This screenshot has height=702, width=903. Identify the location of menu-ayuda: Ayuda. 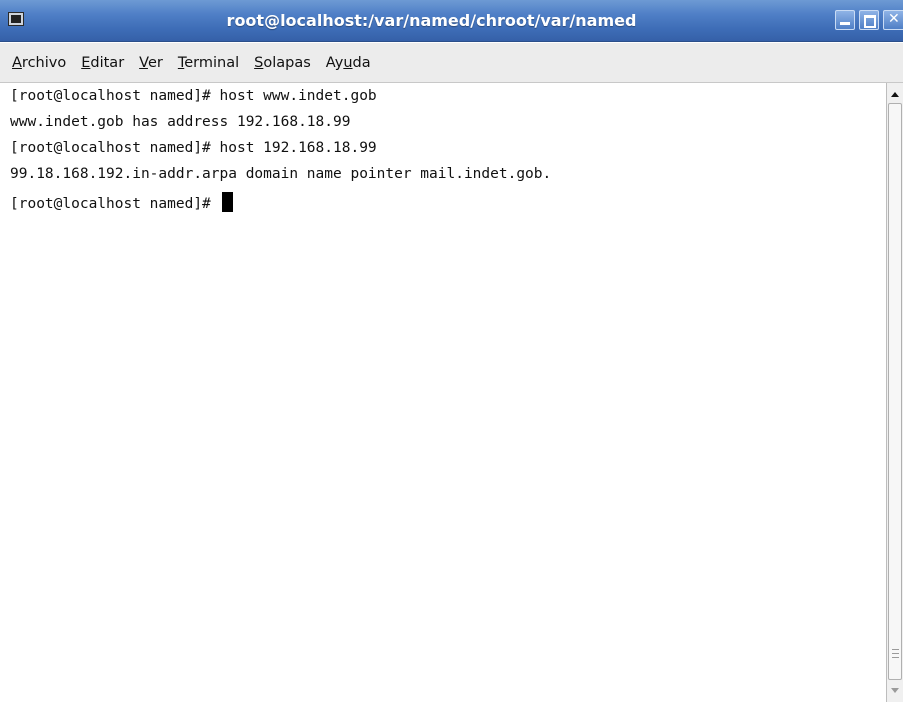
(348, 63).